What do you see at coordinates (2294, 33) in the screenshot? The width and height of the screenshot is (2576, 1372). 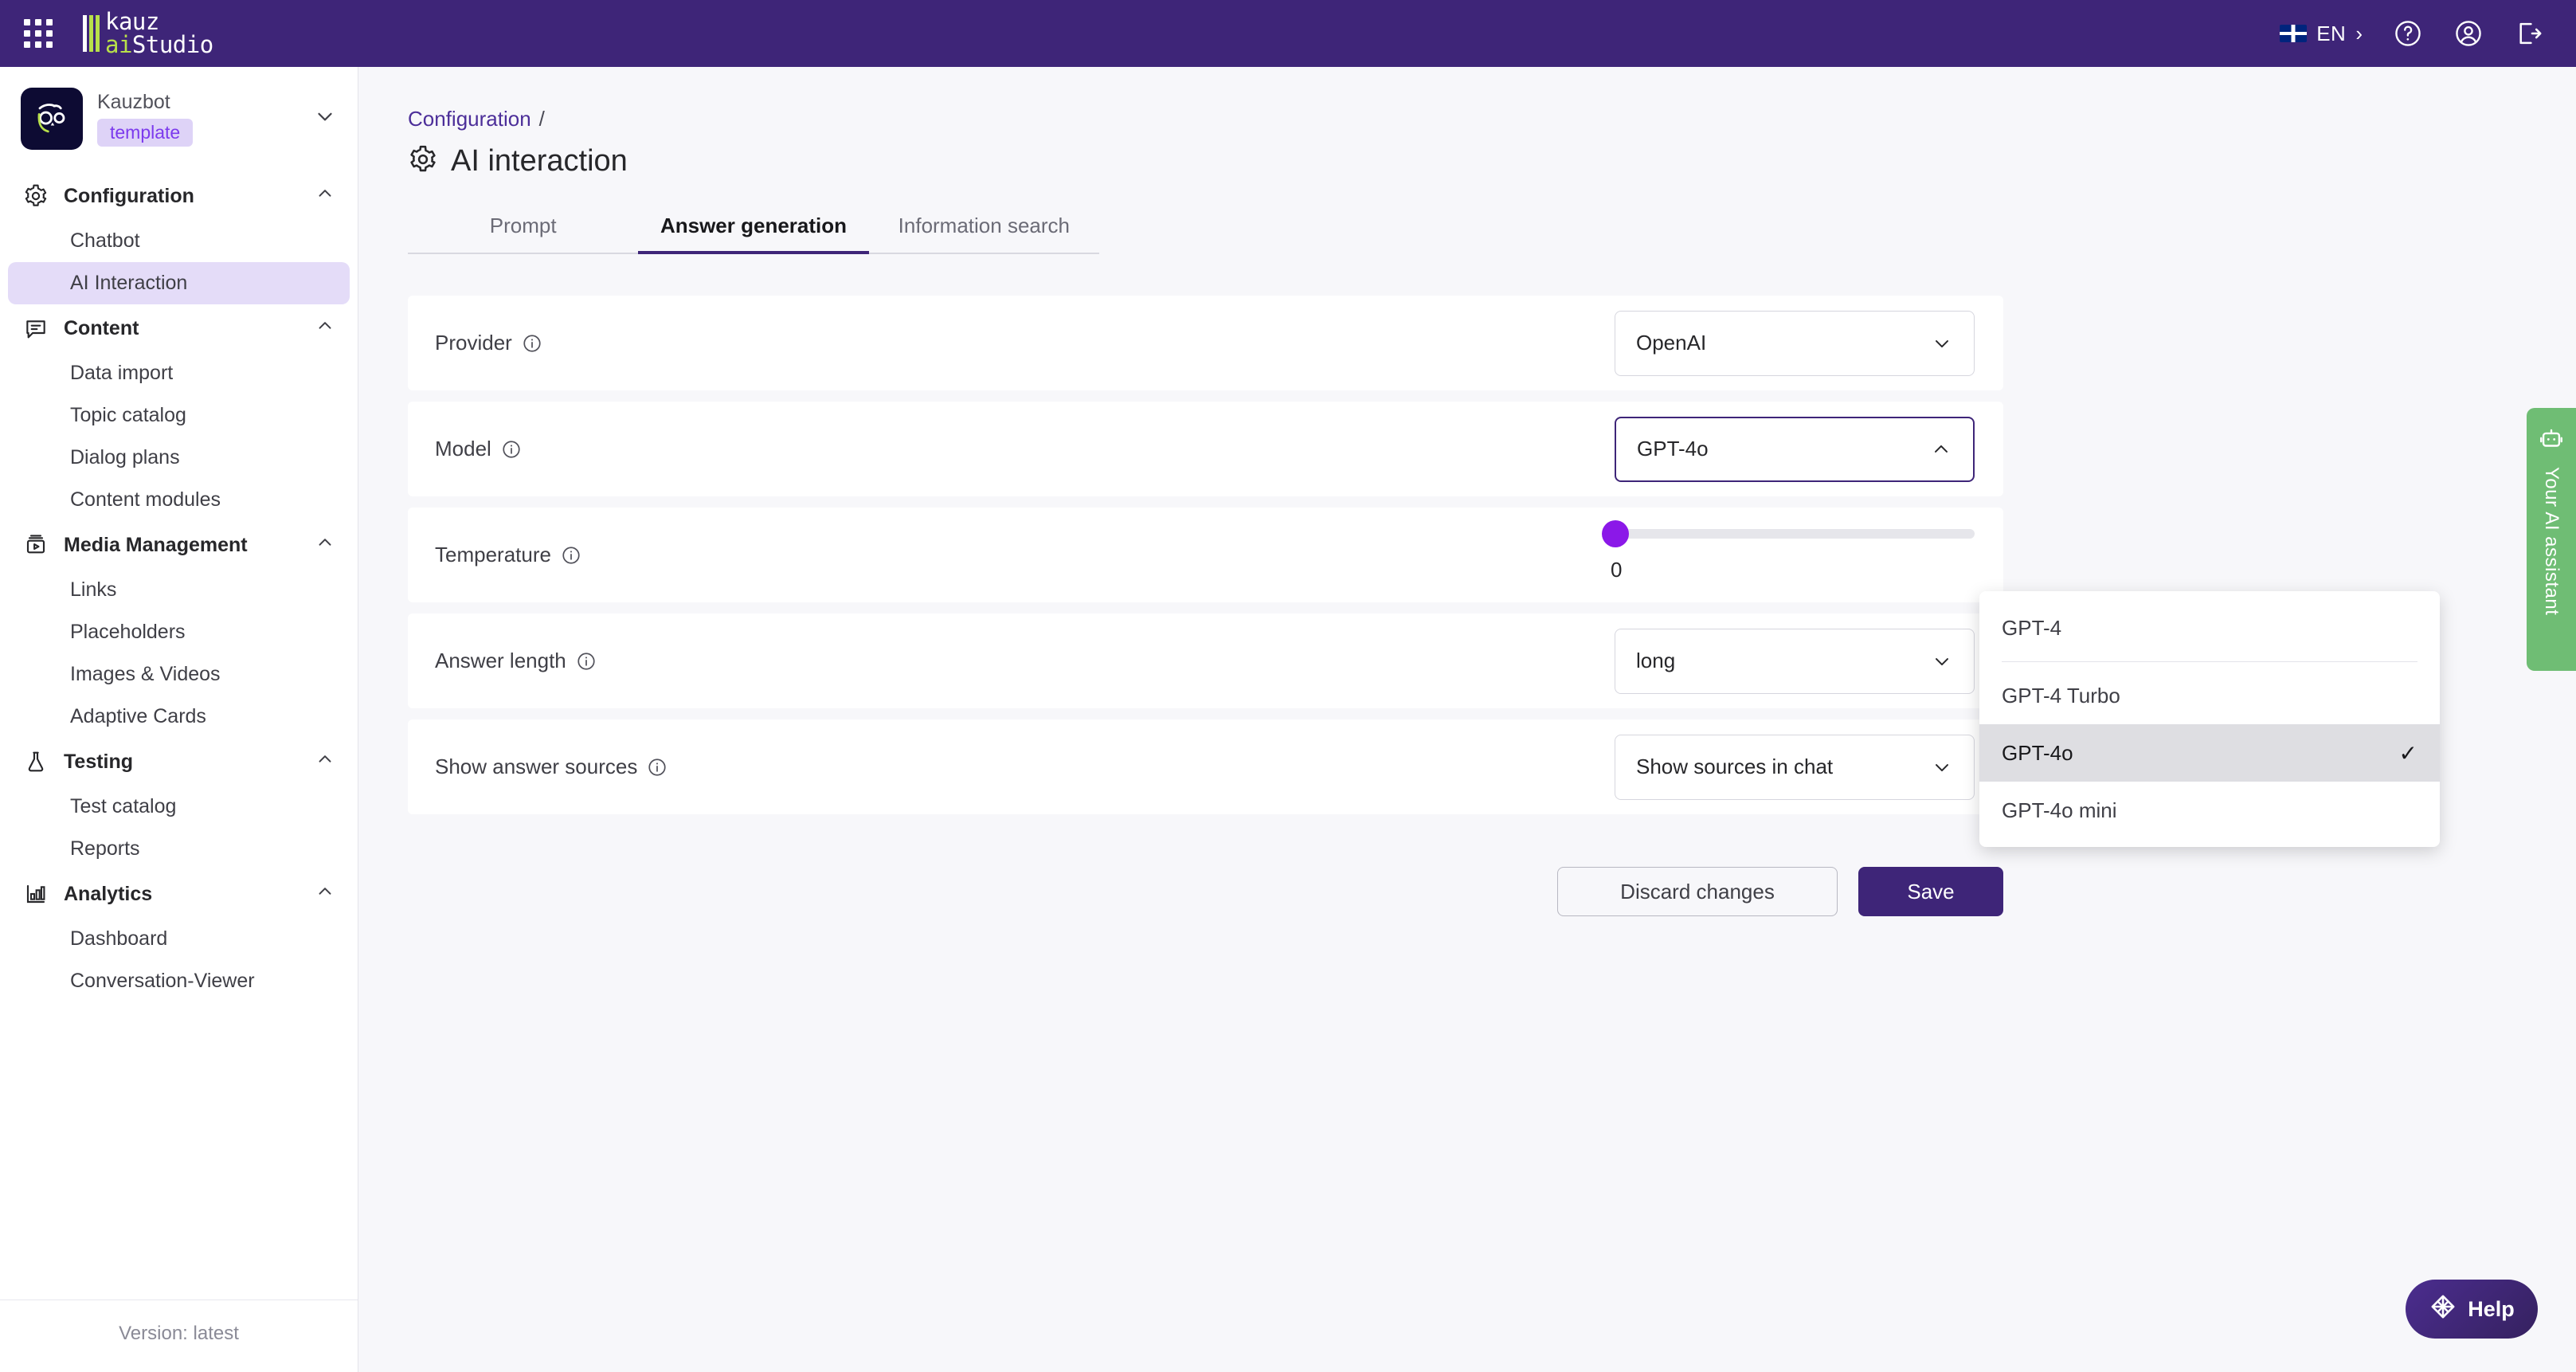 I see `uk-flag-icon` at bounding box center [2294, 33].